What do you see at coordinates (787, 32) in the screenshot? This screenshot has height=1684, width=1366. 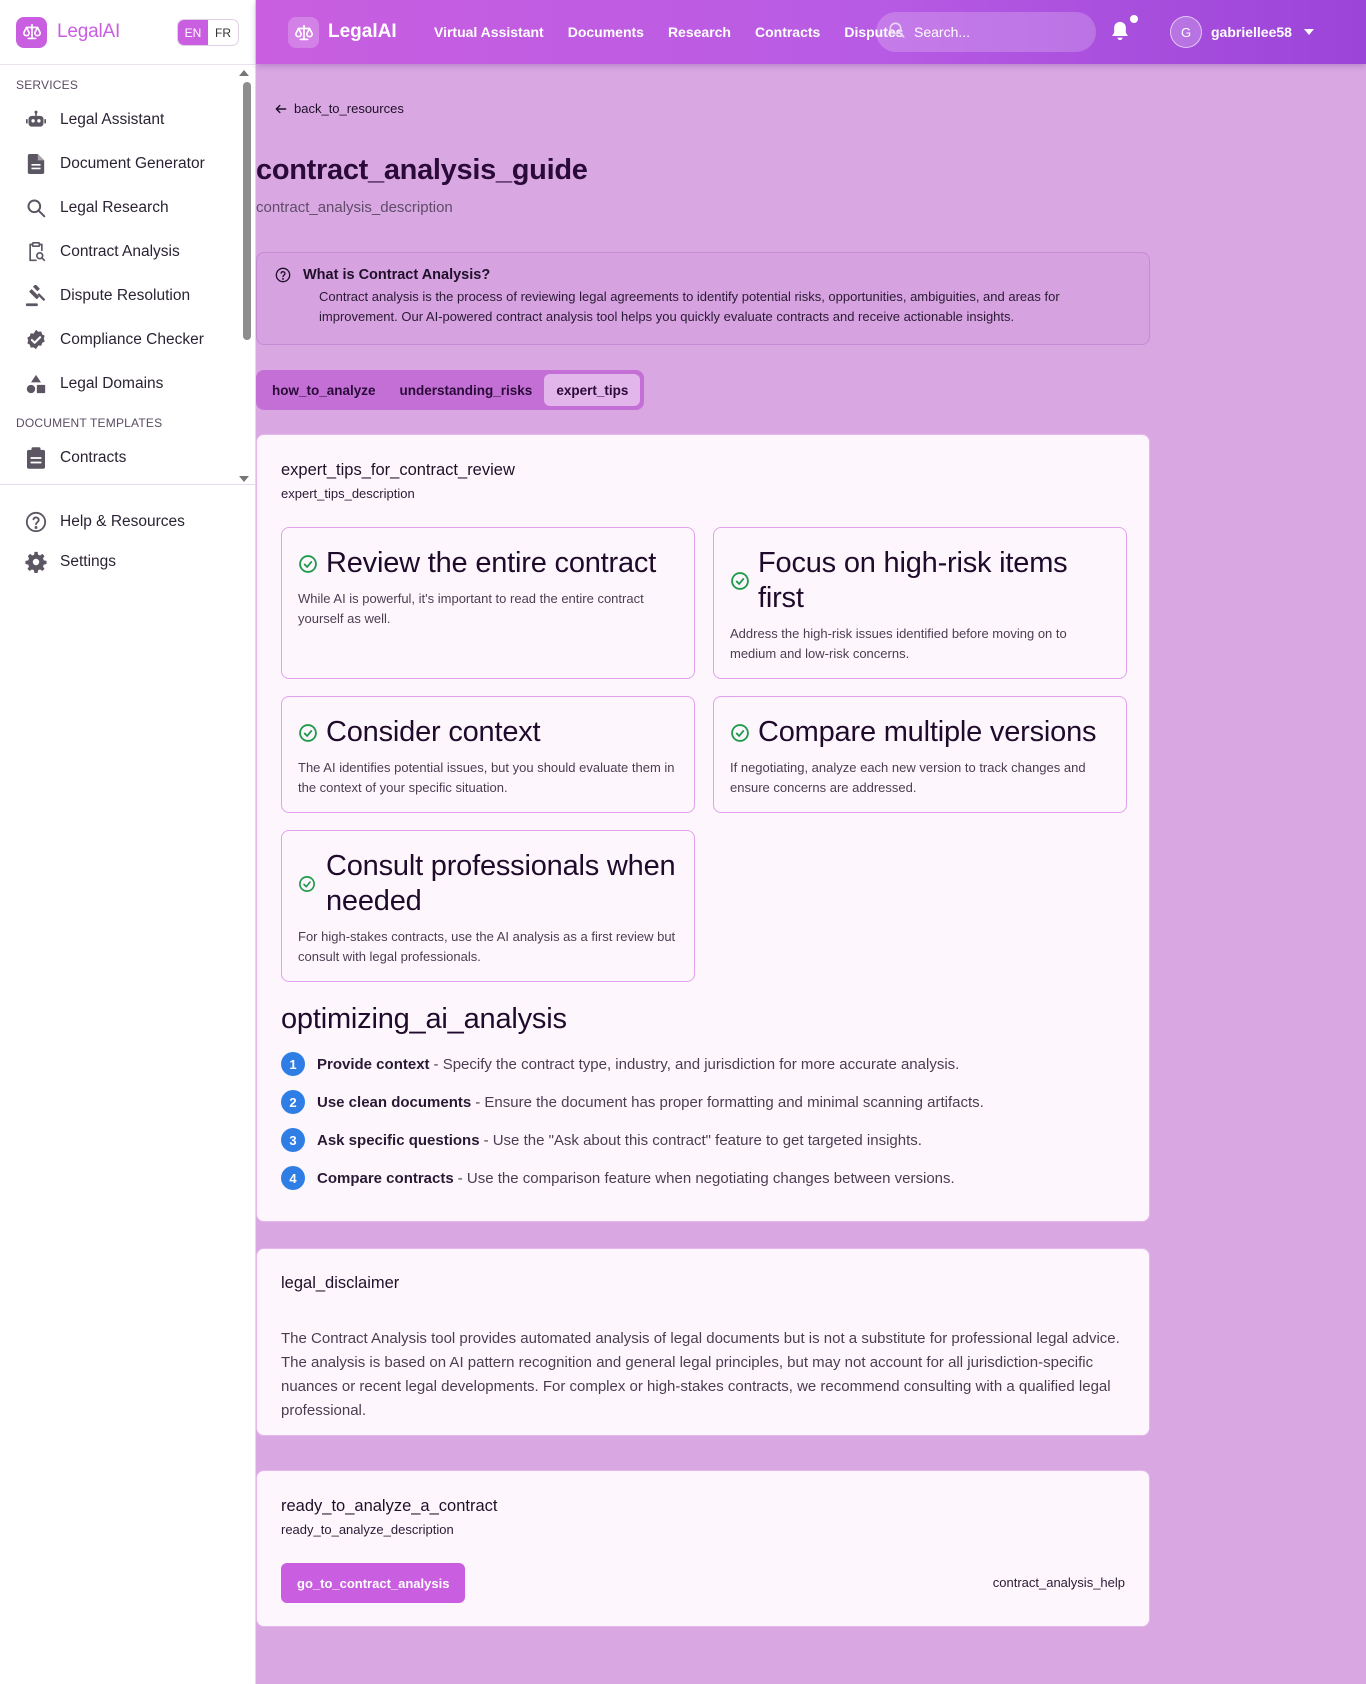 I see `nav-contracts: Contracts` at bounding box center [787, 32].